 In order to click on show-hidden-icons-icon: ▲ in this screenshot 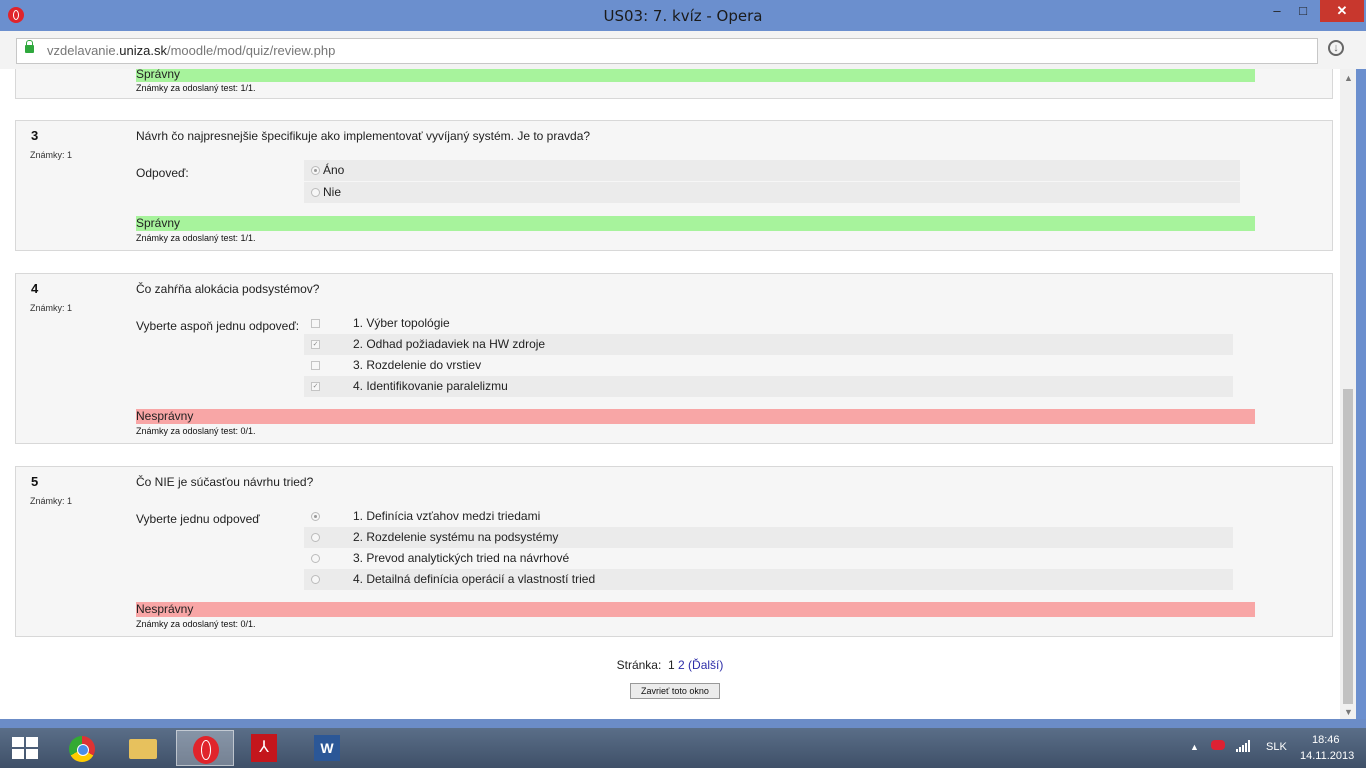, I will do `click(1194, 747)`.